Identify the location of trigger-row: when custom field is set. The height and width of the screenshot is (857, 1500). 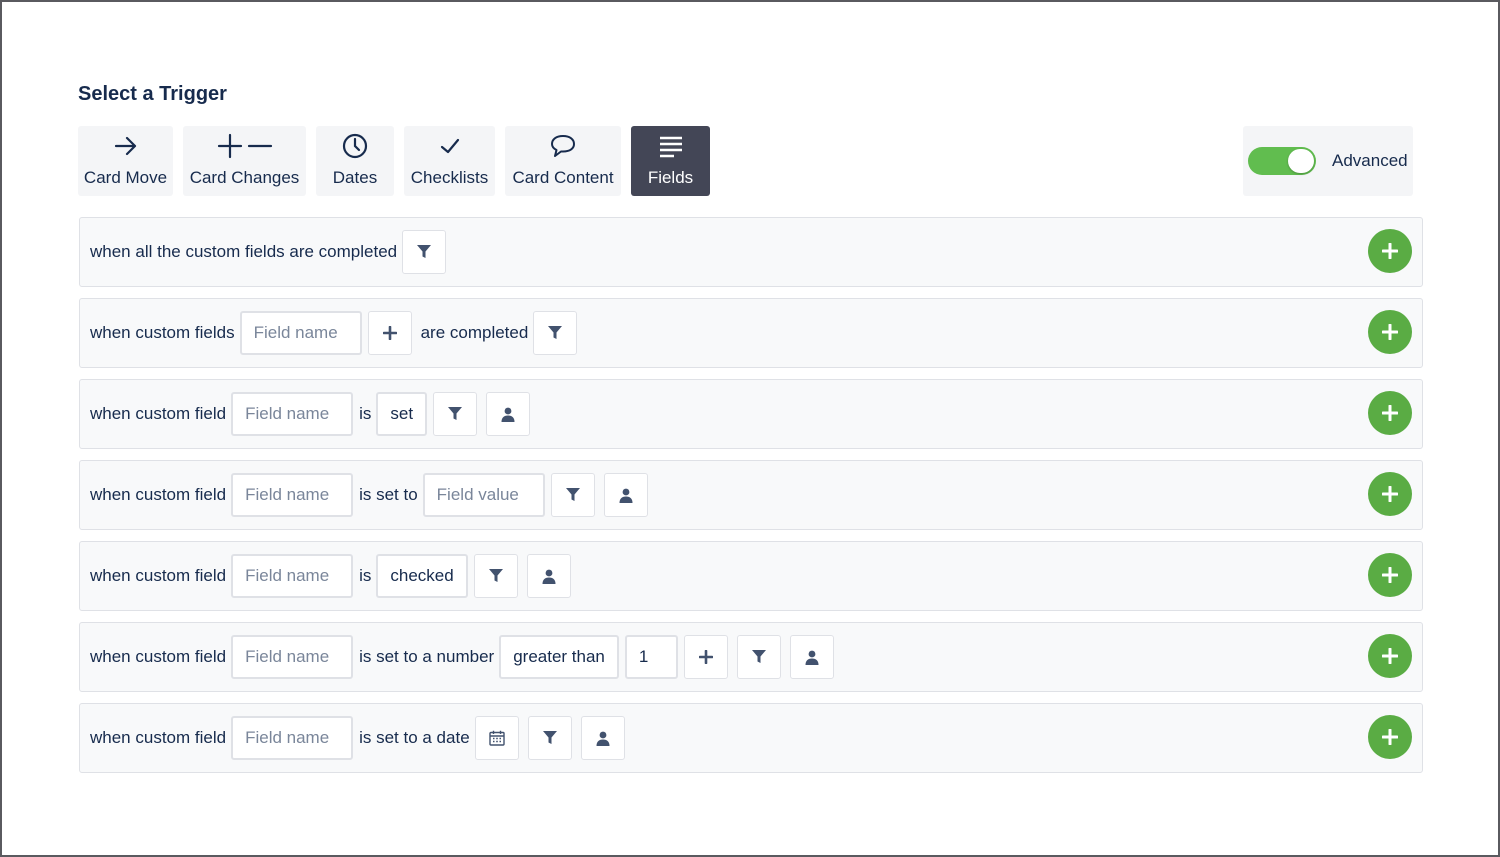
(751, 414).